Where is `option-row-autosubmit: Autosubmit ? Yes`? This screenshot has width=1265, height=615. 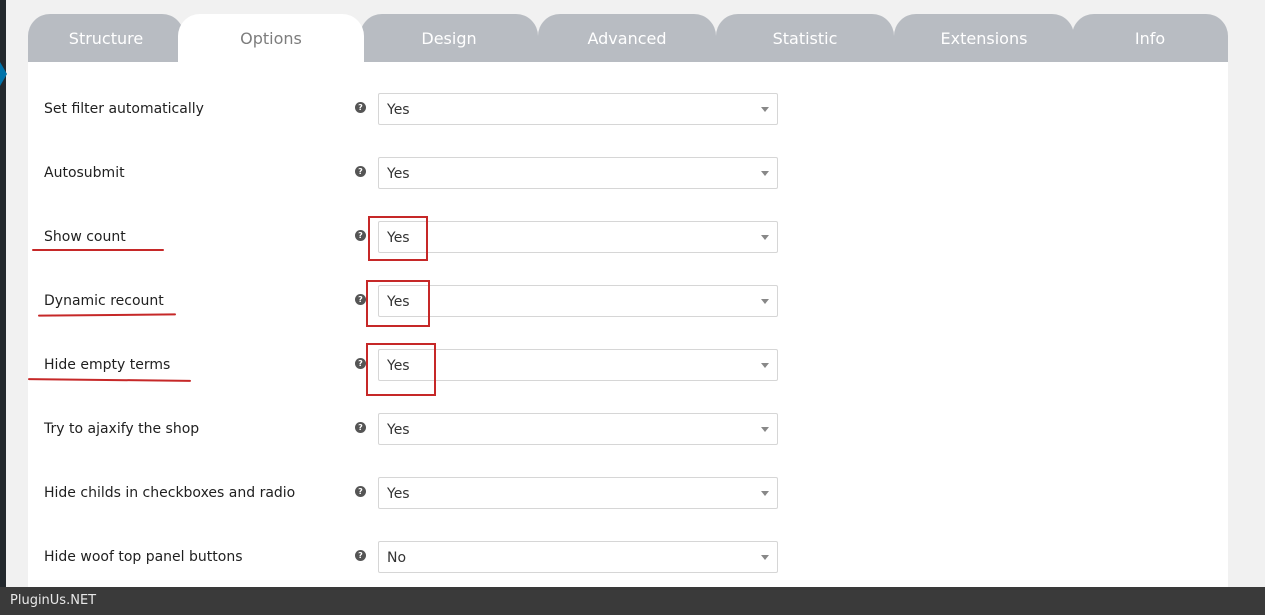 option-row-autosubmit: Autosubmit ? Yes is located at coordinates (628, 173).